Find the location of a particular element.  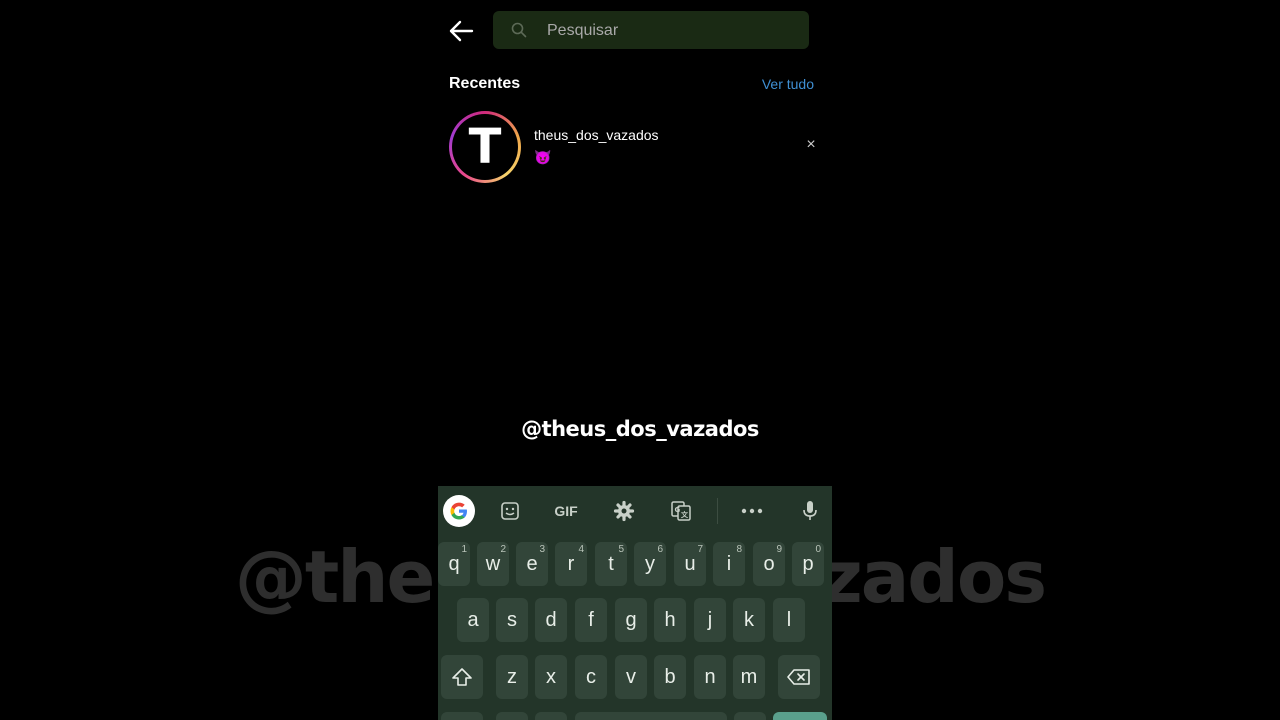

overlay-handle-text: @theus_dos_vazados is located at coordinates (640, 429).